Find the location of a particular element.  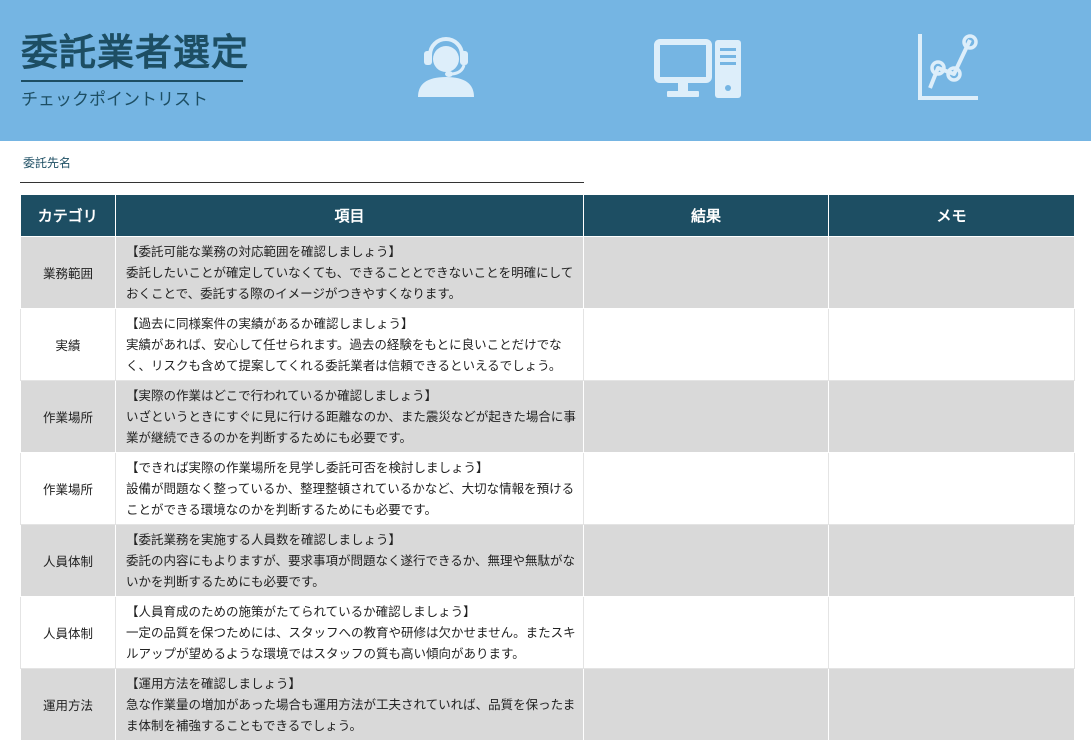

column-header-category: カテゴリ is located at coordinates (68, 215).